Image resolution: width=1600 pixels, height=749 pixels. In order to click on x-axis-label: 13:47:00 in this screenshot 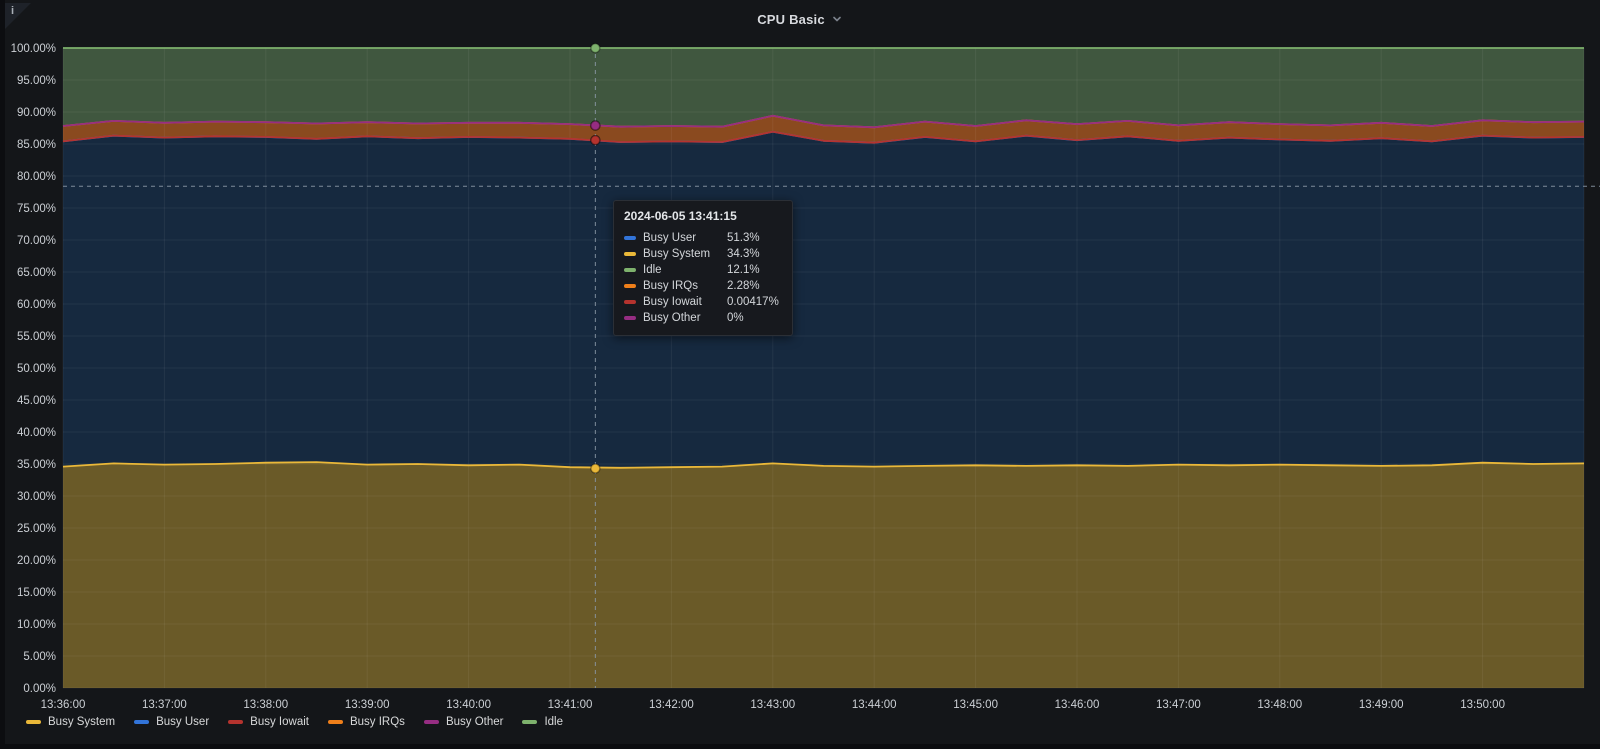, I will do `click(1178, 705)`.